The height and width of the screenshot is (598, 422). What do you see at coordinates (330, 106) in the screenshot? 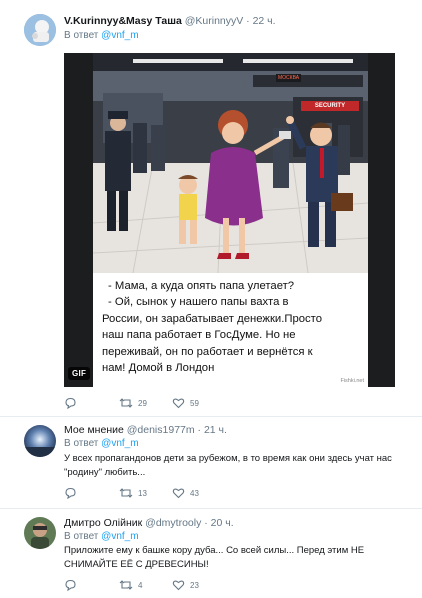
I see `security-sign: SECURITY` at bounding box center [330, 106].